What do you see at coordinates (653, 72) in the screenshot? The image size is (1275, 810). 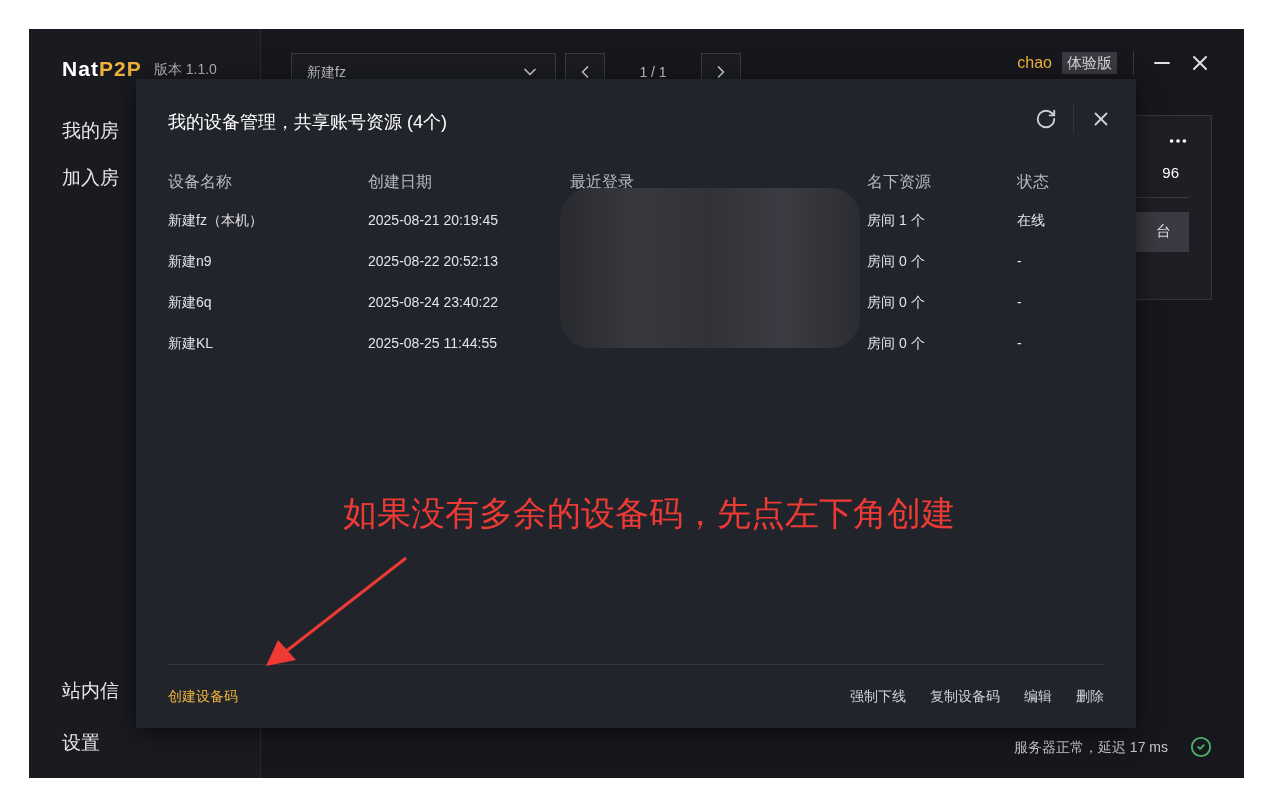 I see `page-indicator: 1 / 1` at bounding box center [653, 72].